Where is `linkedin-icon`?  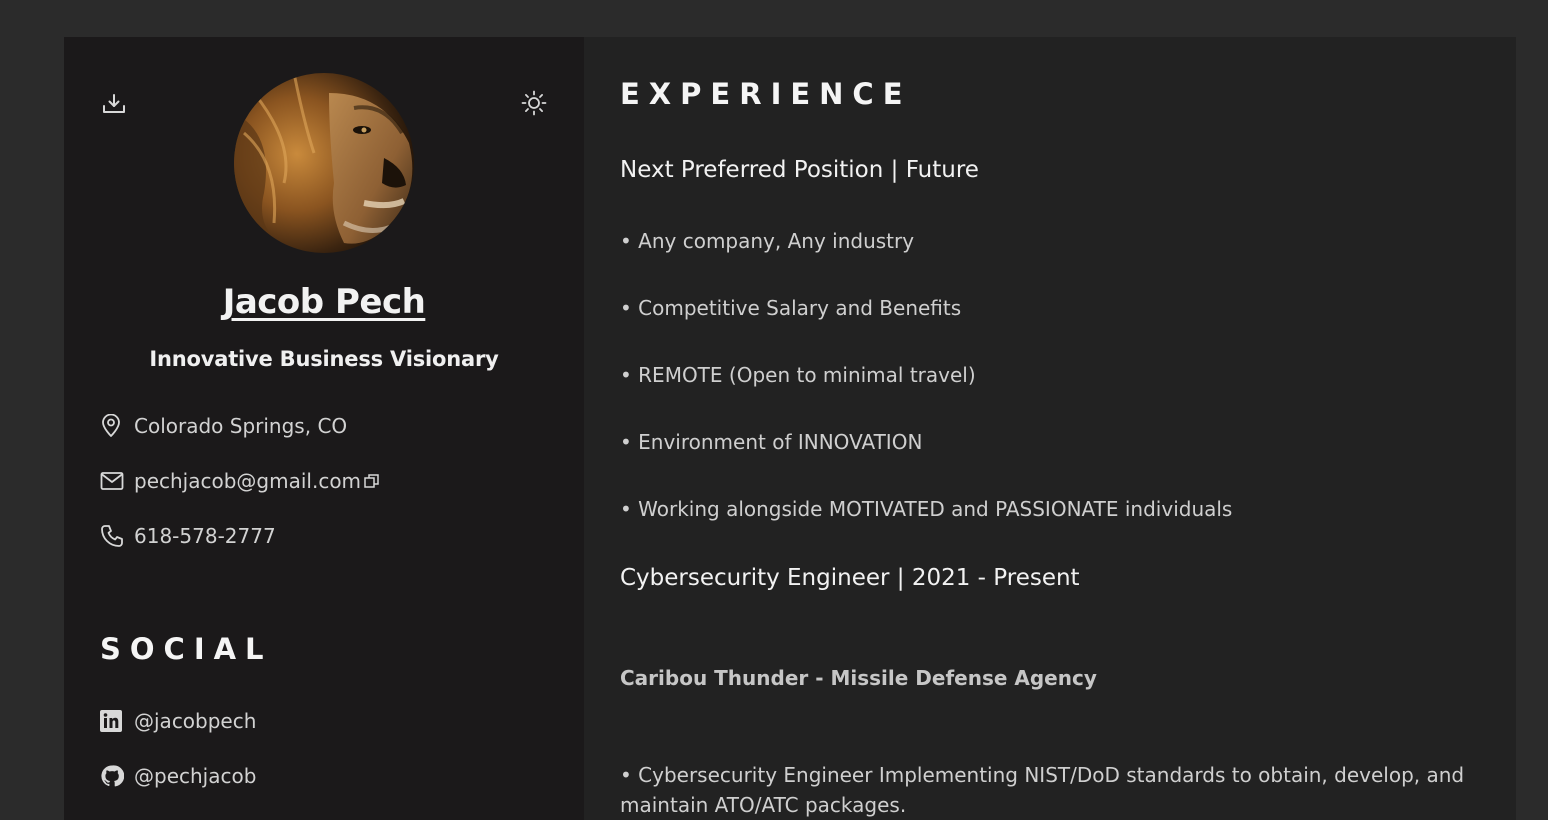
linkedin-icon is located at coordinates (111, 721).